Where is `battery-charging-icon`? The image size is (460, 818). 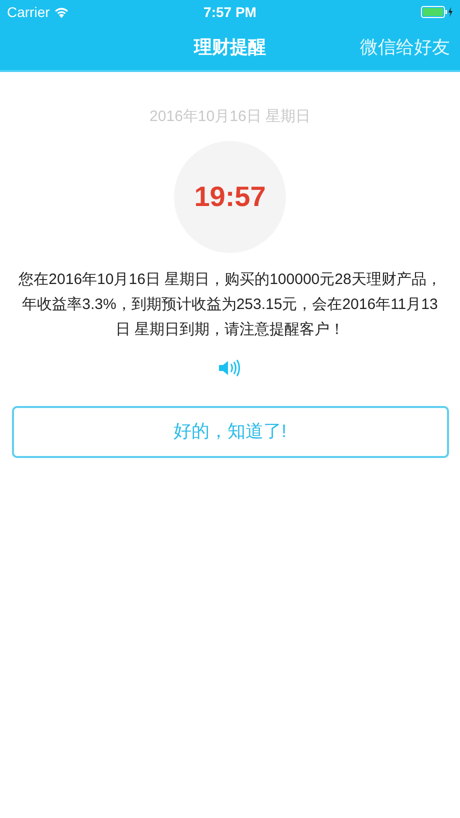 battery-charging-icon is located at coordinates (437, 12).